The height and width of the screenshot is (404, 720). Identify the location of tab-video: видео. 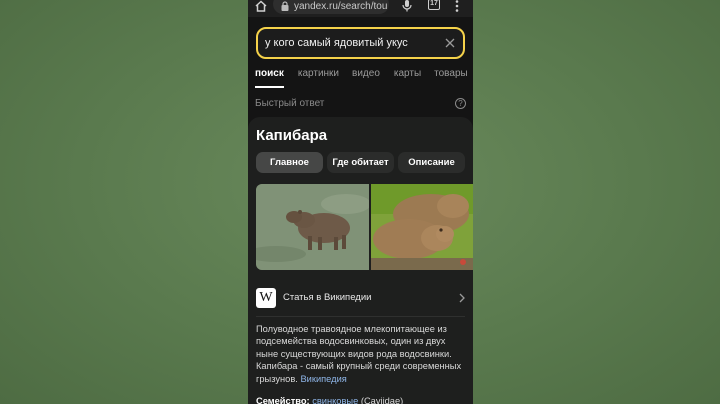
(366, 76).